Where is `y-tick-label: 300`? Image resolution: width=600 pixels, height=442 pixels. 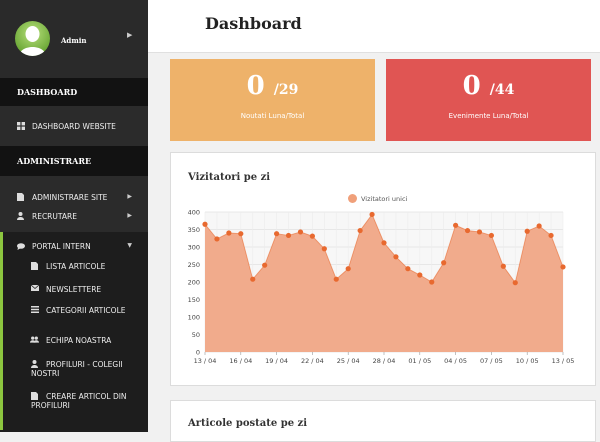 y-tick-label: 300 is located at coordinates (194, 248).